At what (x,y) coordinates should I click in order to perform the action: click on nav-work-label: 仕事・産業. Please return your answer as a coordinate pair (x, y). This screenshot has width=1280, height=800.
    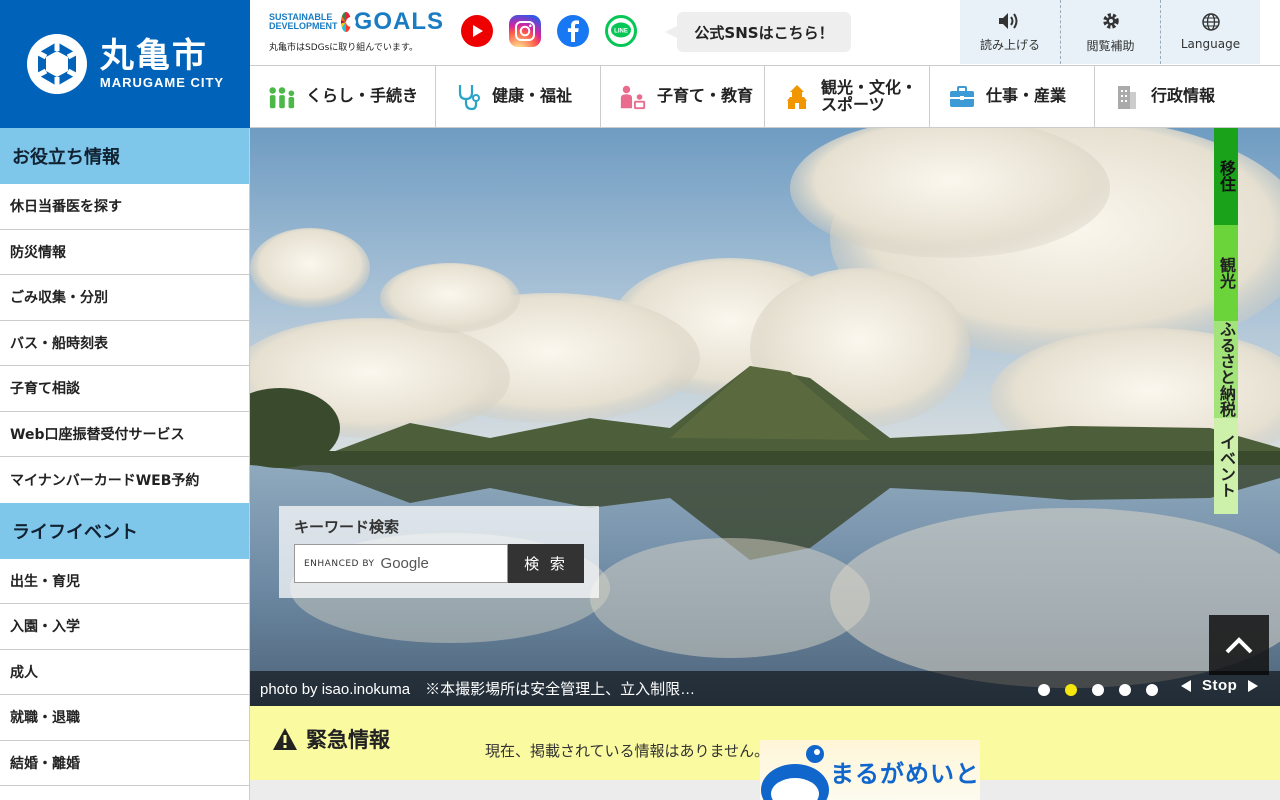
    Looking at the image, I should click on (1026, 96).